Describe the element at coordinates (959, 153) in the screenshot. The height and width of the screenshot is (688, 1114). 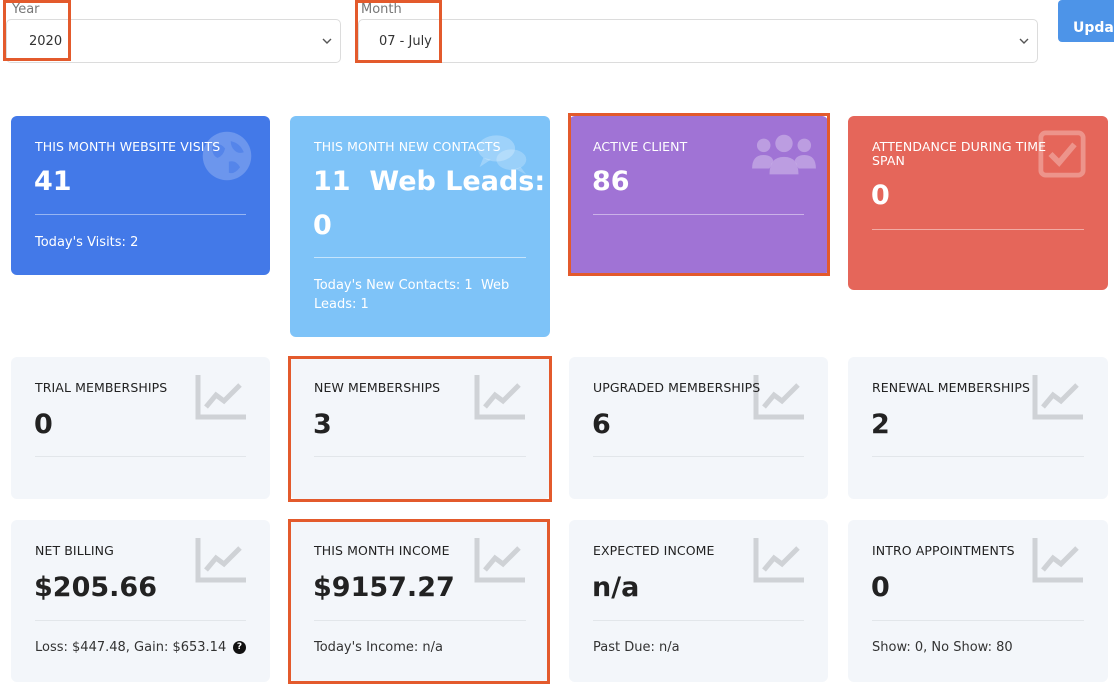
I see `card-title: ATTENDANCE DURING TIME SPAN` at that location.